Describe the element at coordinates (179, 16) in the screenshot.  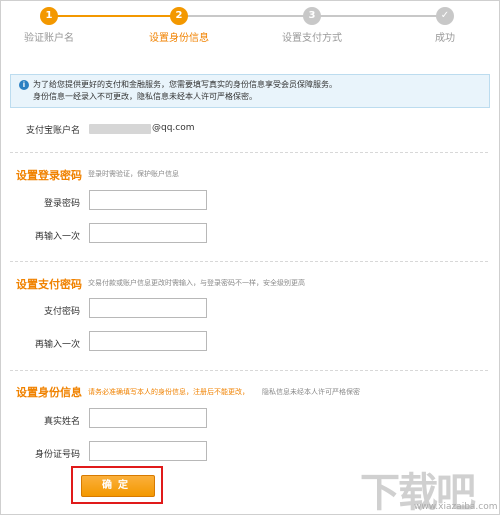
I see `step-2-icon: 2` at that location.